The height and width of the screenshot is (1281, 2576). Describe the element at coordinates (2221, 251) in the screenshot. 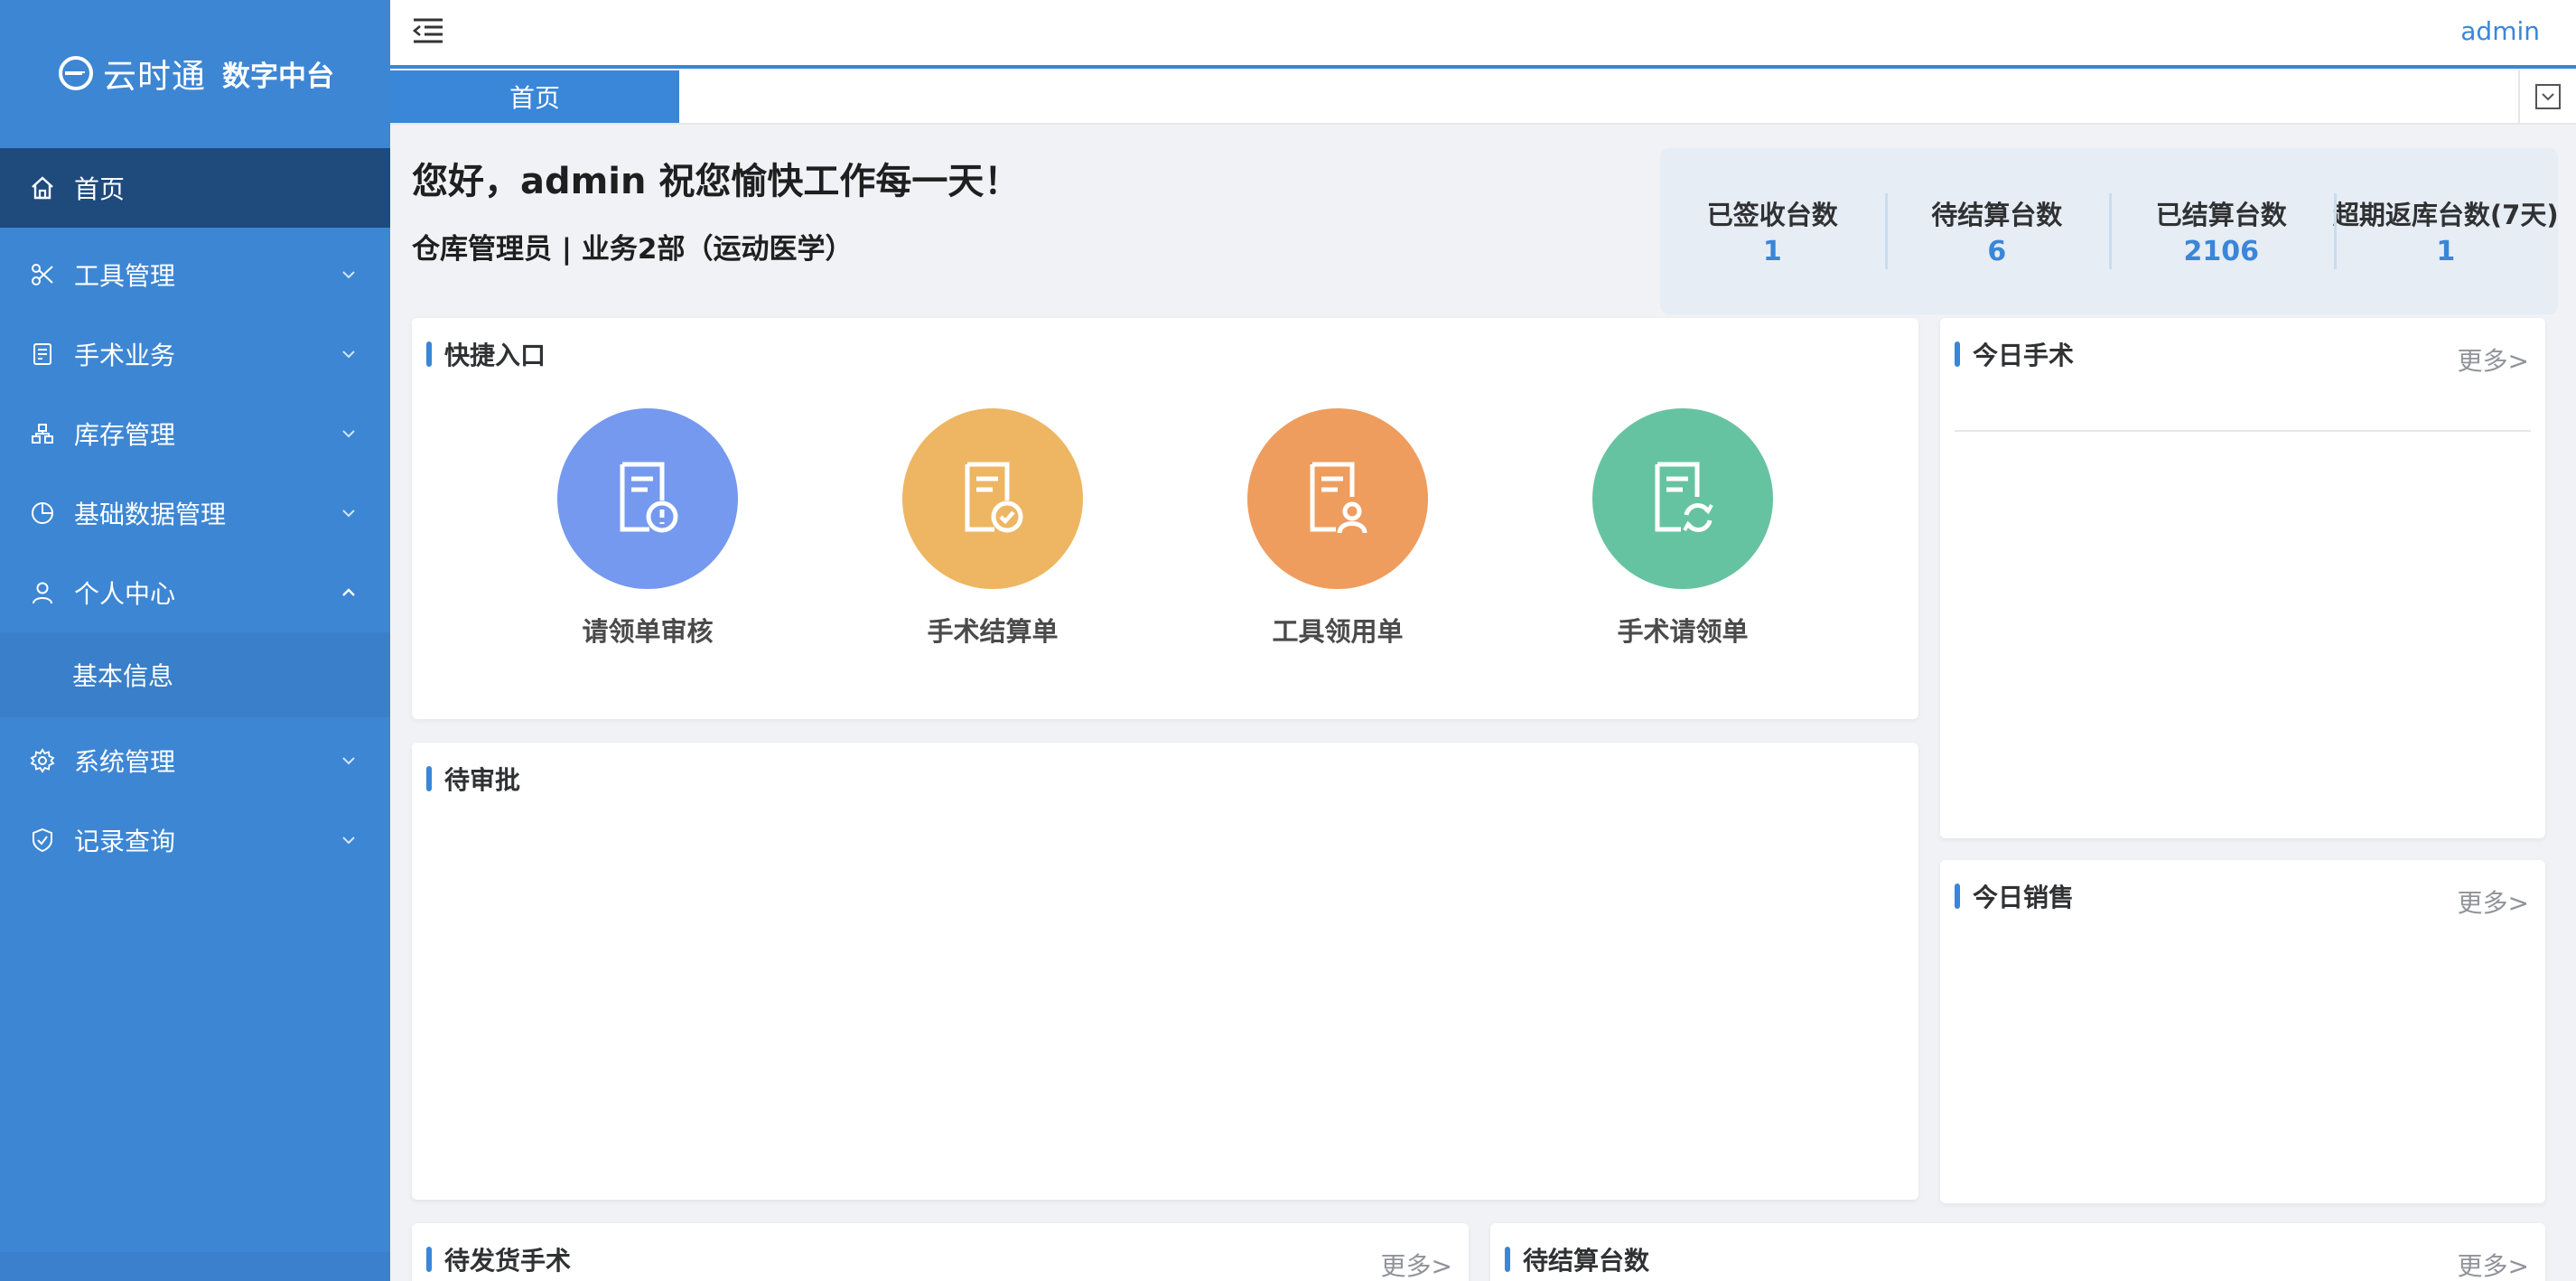

I see `stat-value: 2106` at that location.